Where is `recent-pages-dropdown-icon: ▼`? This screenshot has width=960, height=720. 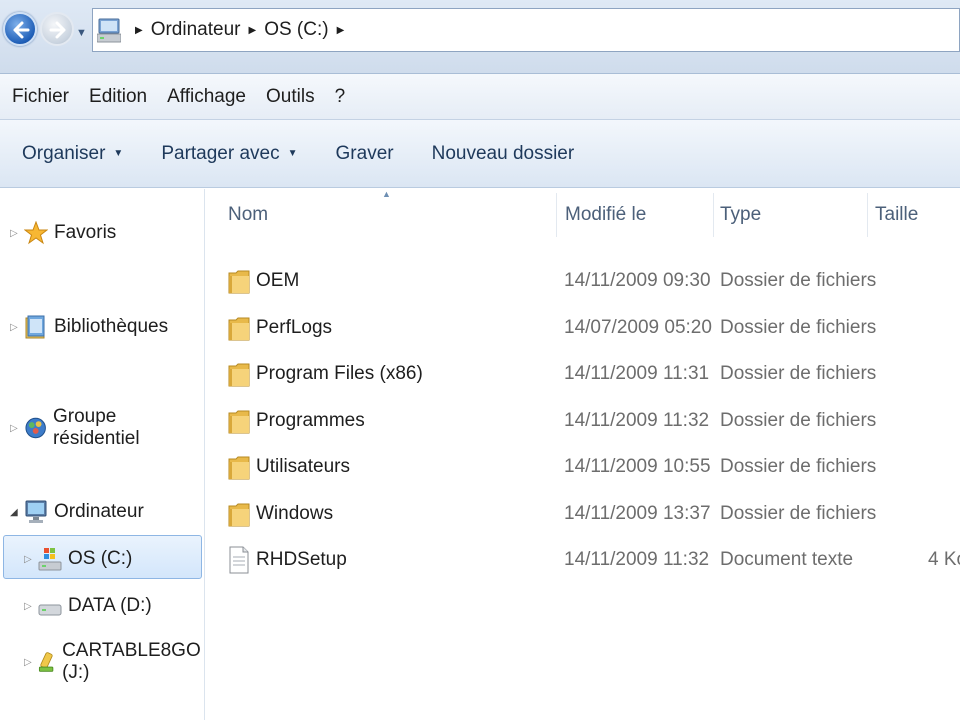
recent-pages-dropdown-icon: ▼ is located at coordinates (81, 33).